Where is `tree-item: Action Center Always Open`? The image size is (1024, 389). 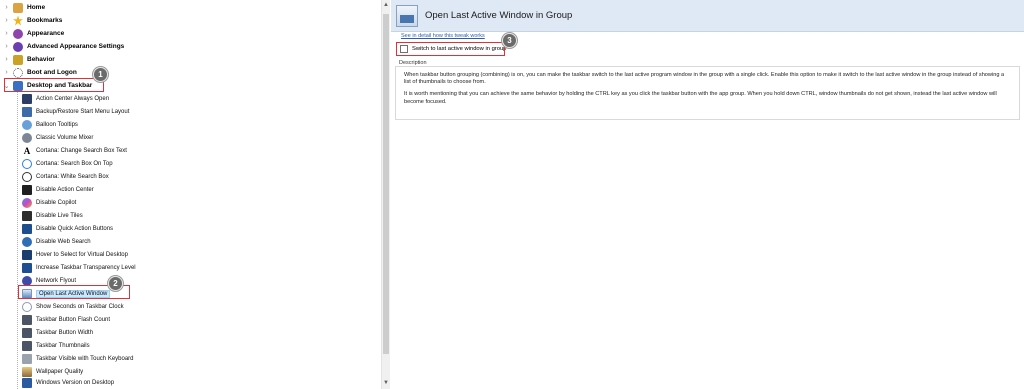
tree-item: Action Center Always Open is located at coordinates (182, 98).